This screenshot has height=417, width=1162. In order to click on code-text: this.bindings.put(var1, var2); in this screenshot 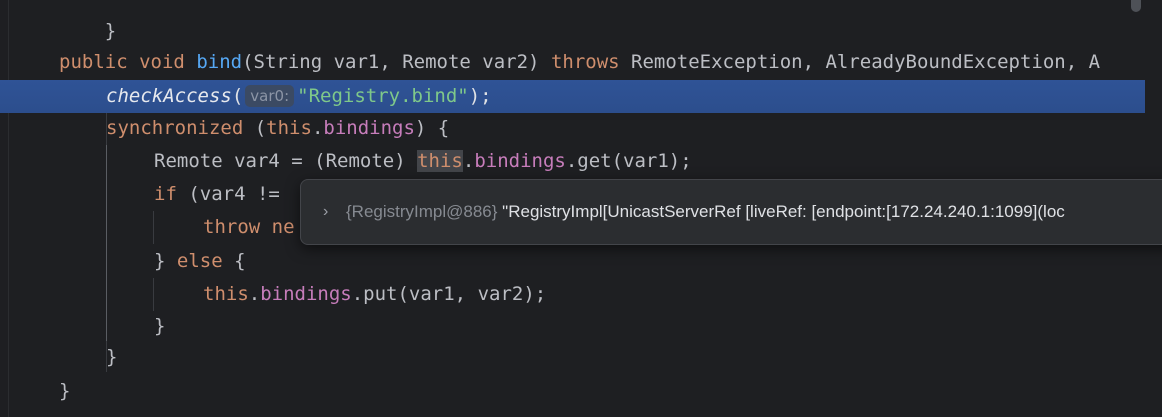, I will do `click(374, 294)`.